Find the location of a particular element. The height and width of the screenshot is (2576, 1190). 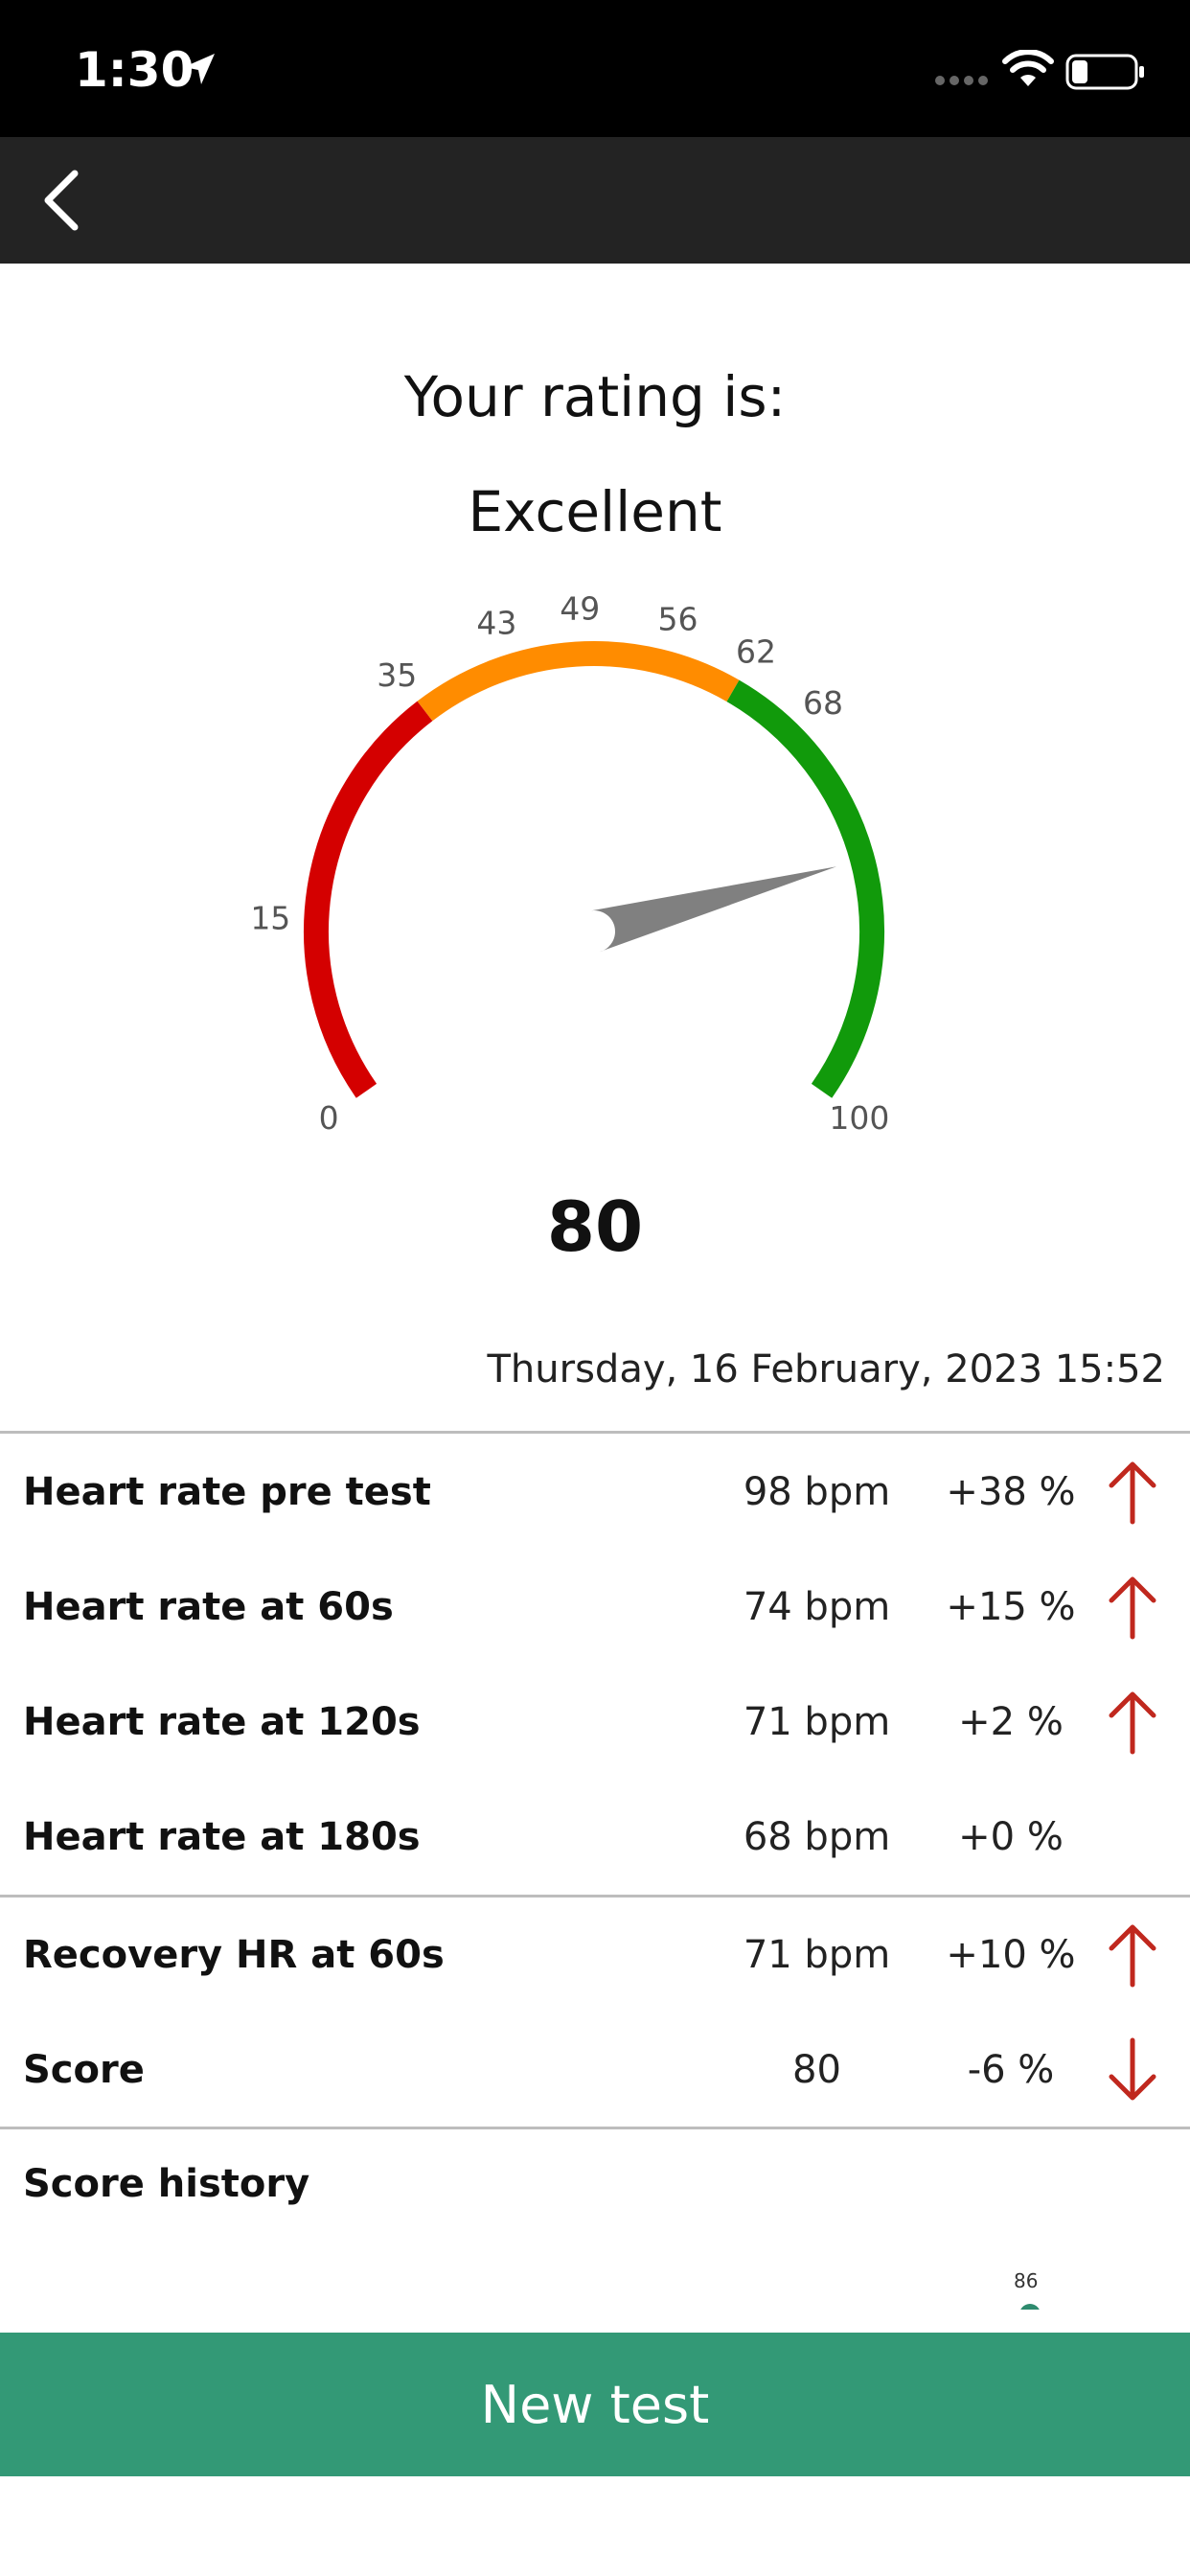

gauge-tick-label: 15 is located at coordinates (270, 917).